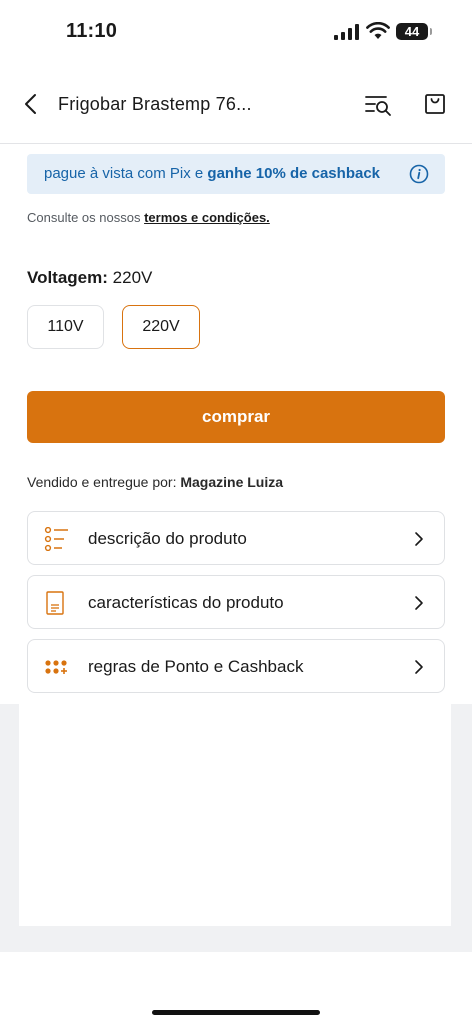  What do you see at coordinates (186, 602) in the screenshot?
I see `menu-item-label: características do produto` at bounding box center [186, 602].